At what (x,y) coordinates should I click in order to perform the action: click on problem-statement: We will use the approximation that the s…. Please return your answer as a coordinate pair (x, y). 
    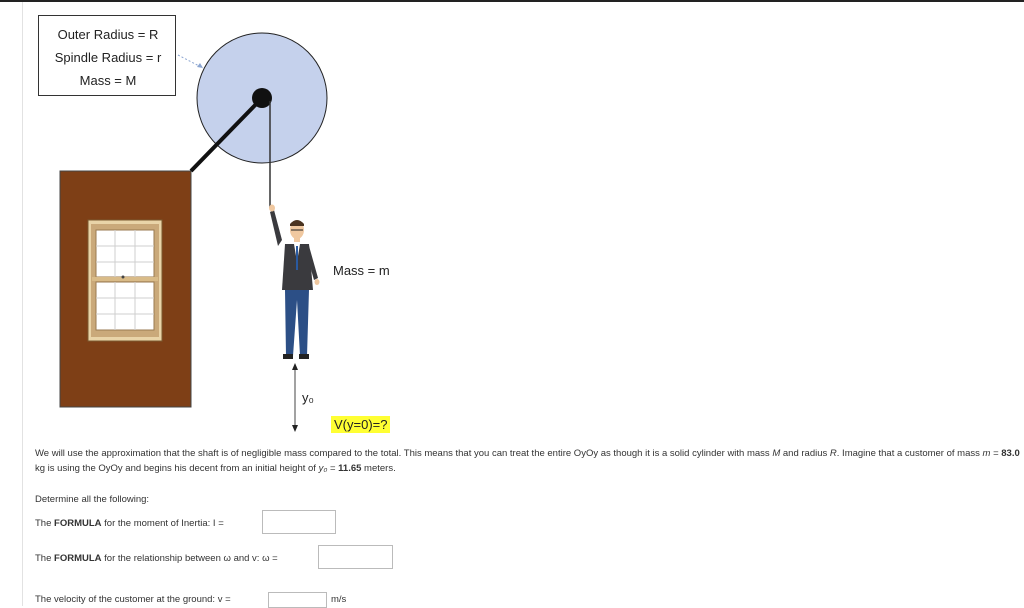
    Looking at the image, I should click on (527, 461).